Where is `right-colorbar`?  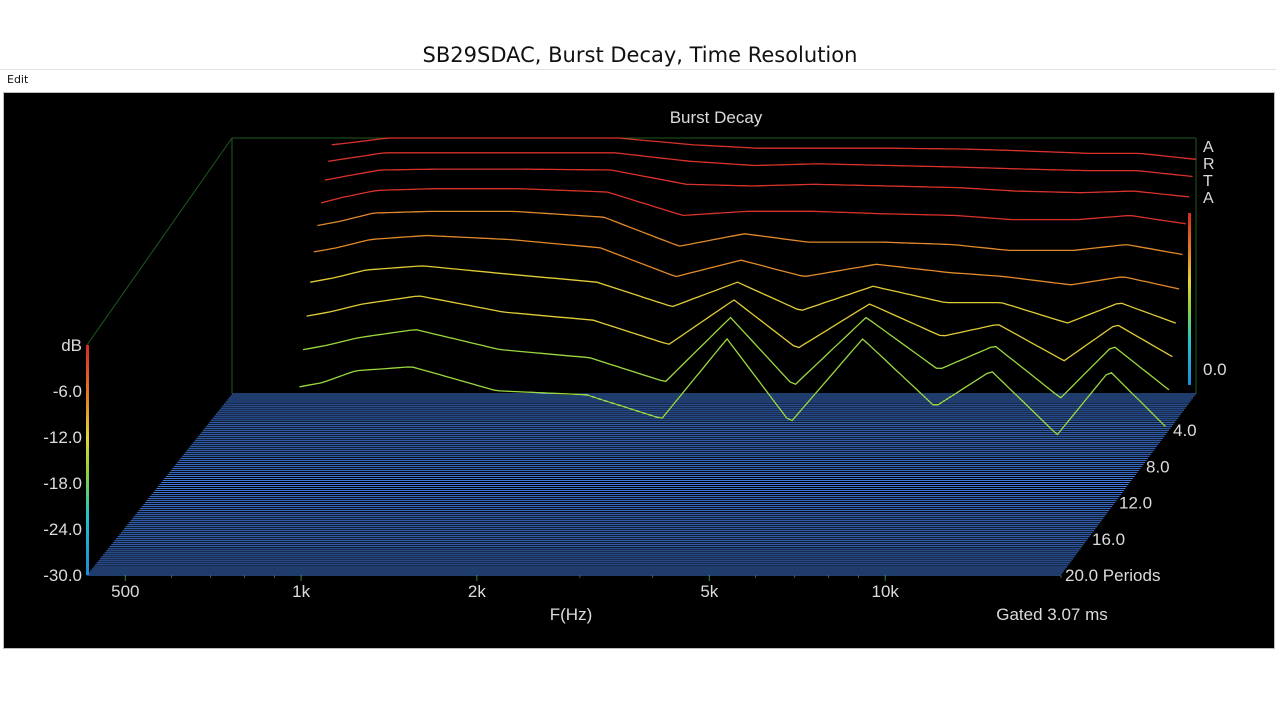
right-colorbar is located at coordinates (1189, 299).